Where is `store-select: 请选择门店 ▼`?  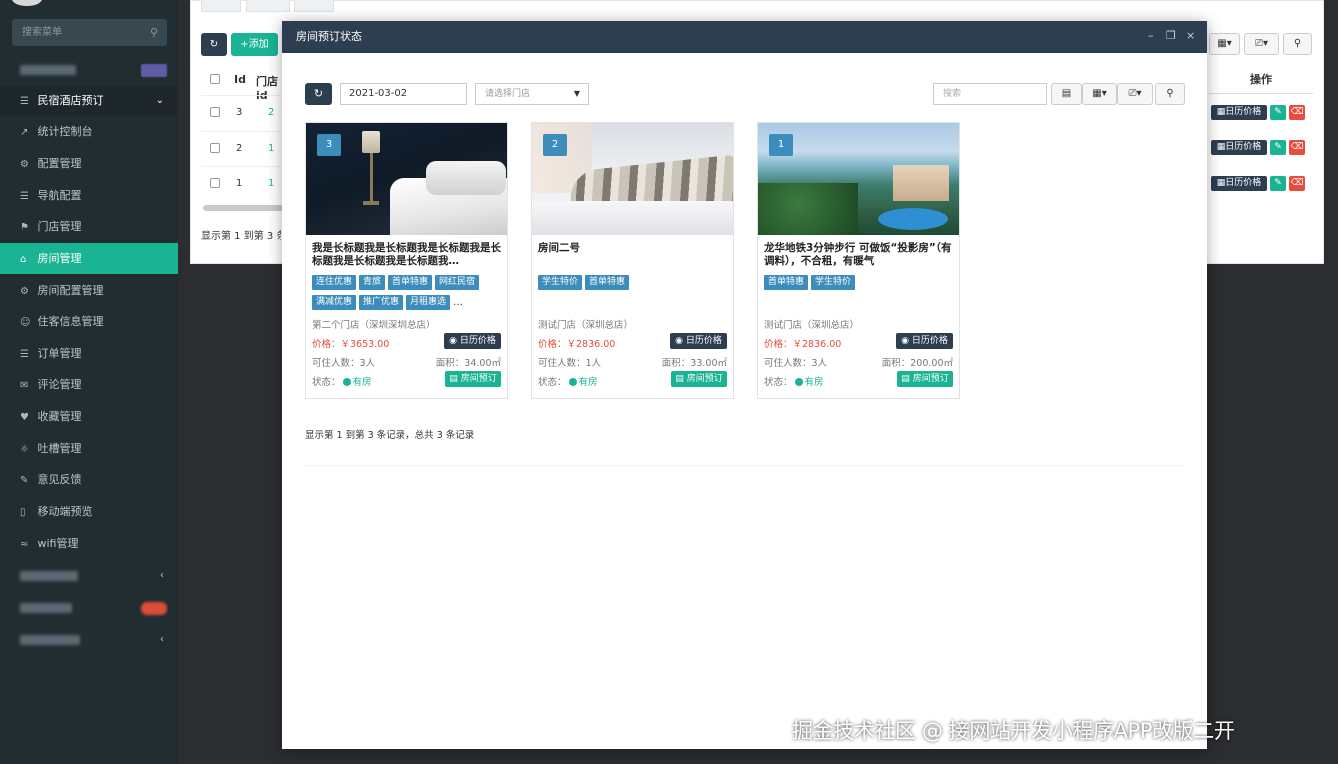
store-select: 请选择门店 ▼ is located at coordinates (532, 94).